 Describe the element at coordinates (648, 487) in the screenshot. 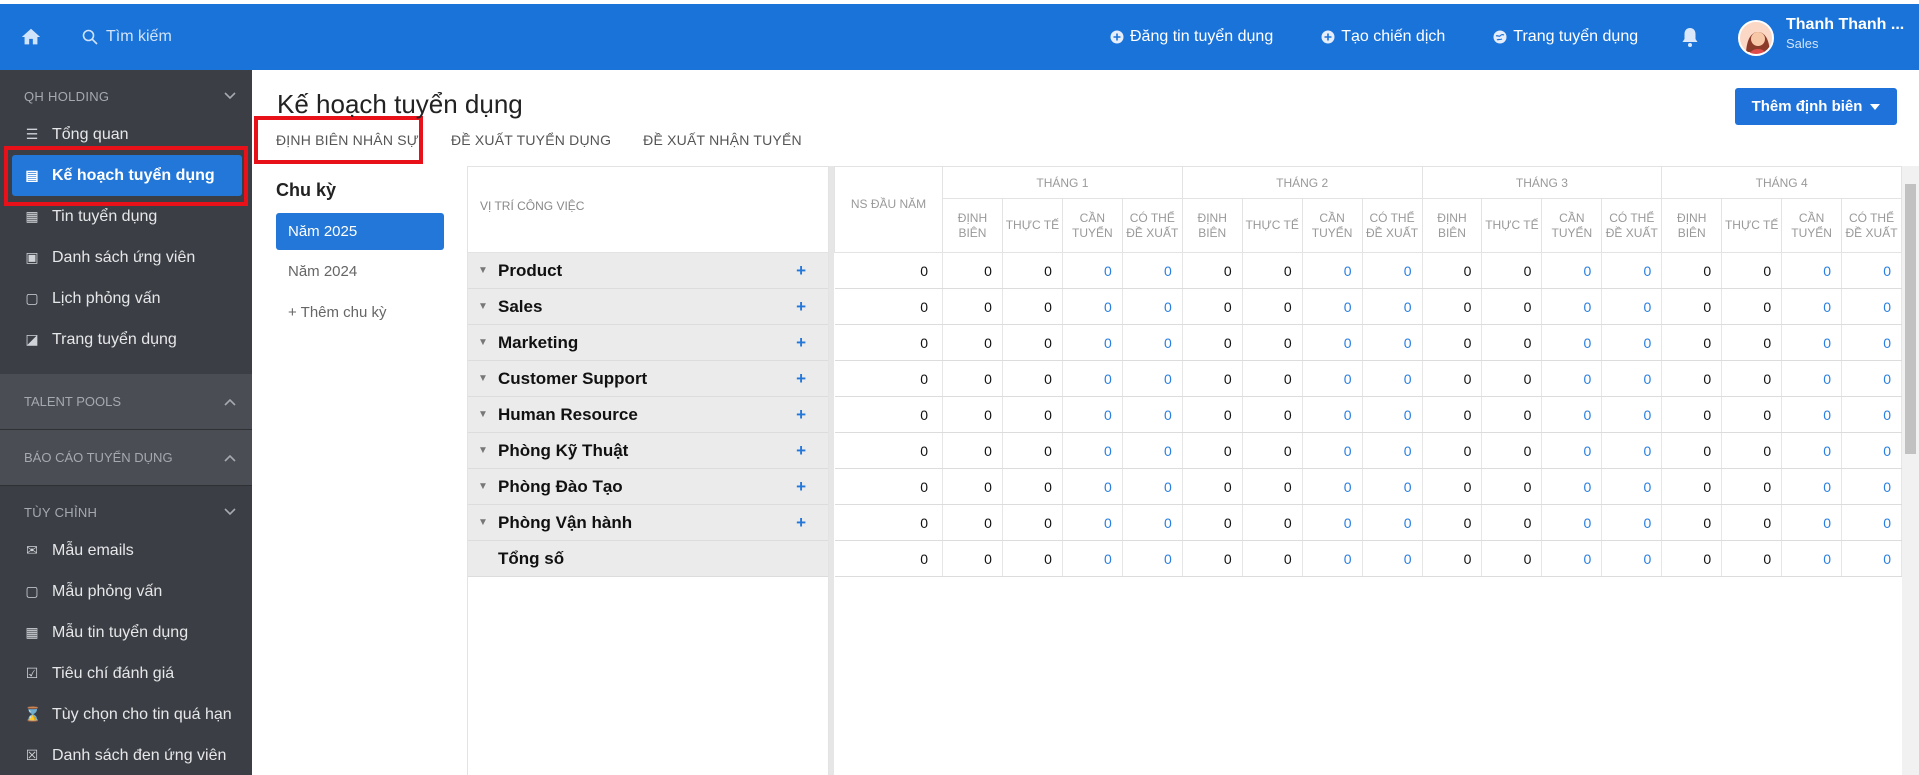

I see `position-row: ▼ Phòng Đào Tạo +` at that location.